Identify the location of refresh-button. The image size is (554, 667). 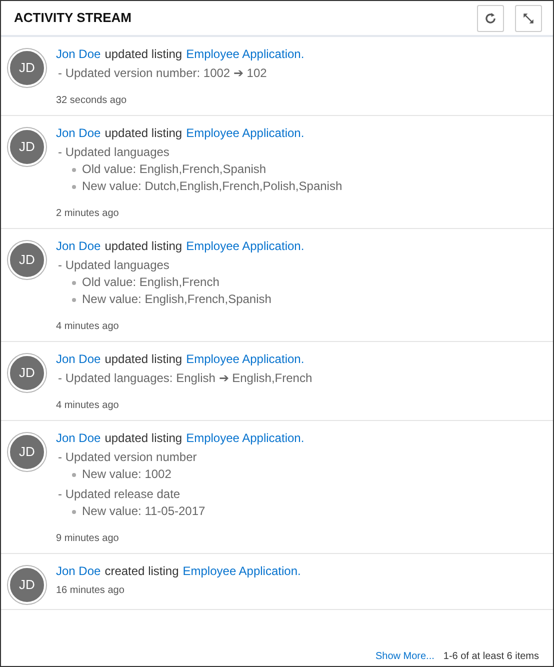
(490, 18).